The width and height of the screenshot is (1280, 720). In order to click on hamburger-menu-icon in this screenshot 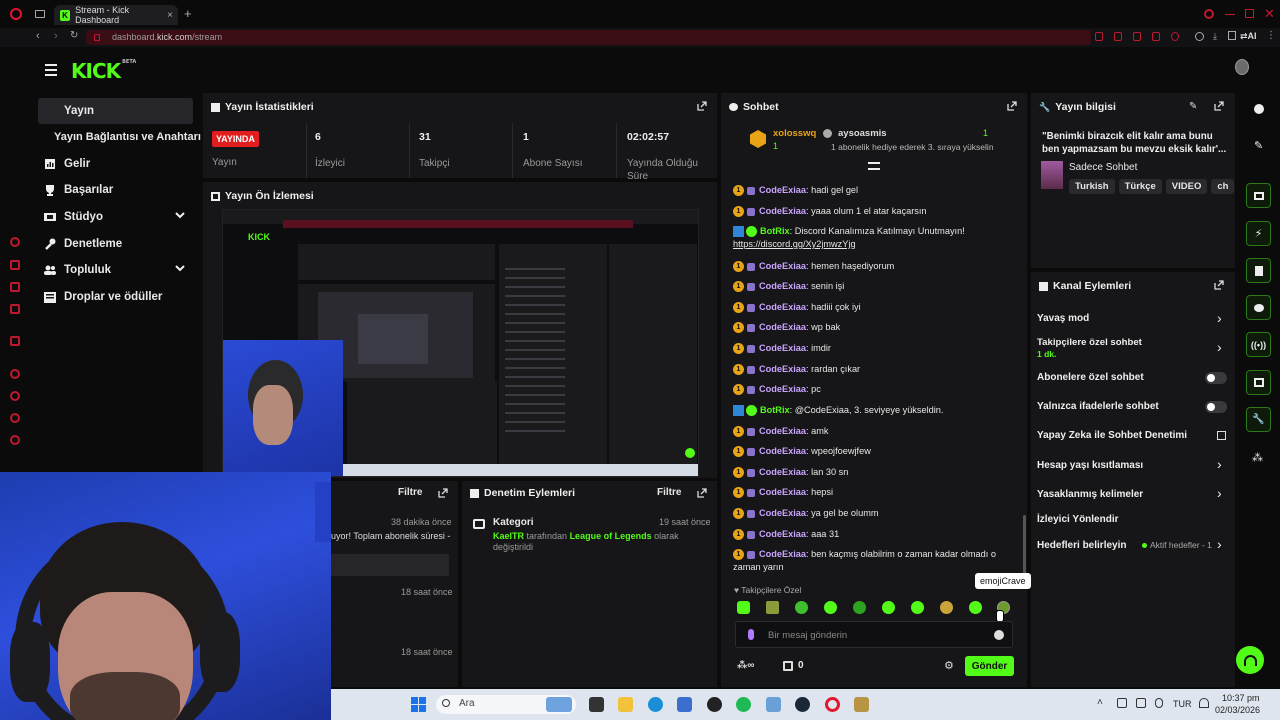, I will do `click(51, 70)`.